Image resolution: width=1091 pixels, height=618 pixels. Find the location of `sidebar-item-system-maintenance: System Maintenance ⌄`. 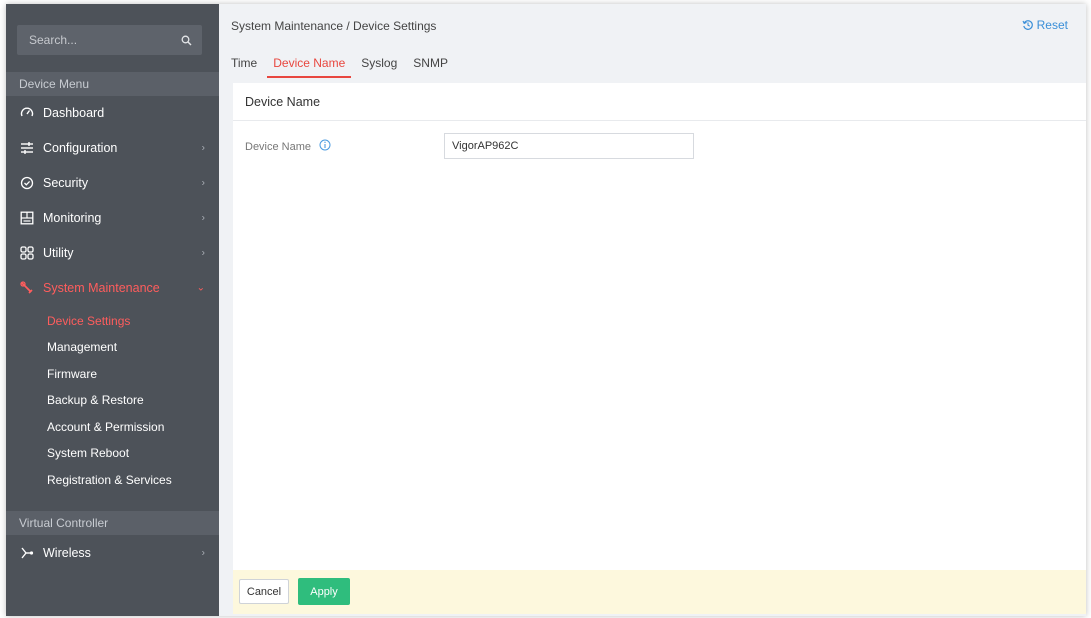

sidebar-item-system-maintenance: System Maintenance ⌄ is located at coordinates (112, 288).